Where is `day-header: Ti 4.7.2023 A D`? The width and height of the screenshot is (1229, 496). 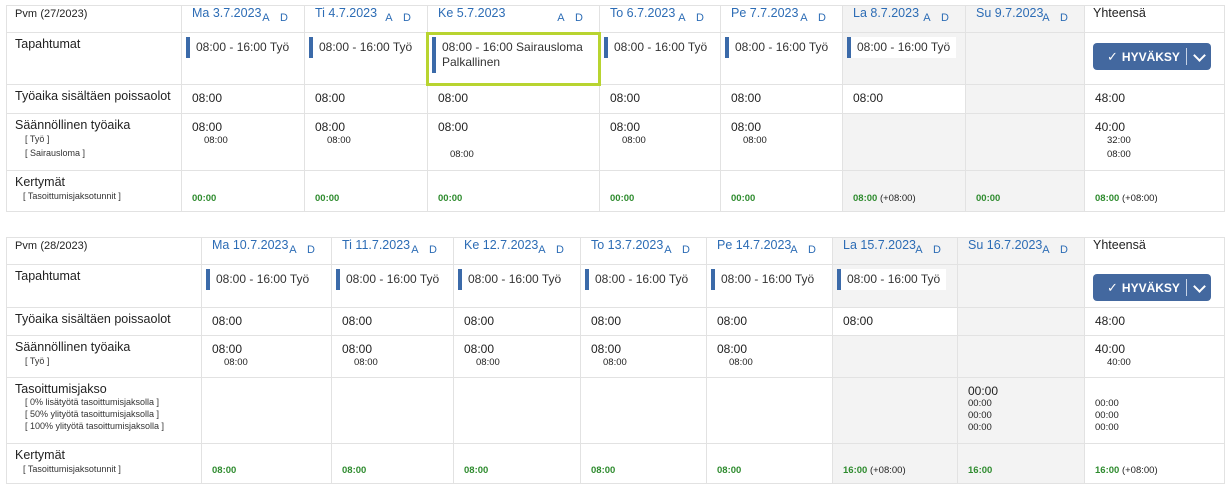 day-header: Ti 4.7.2023 A D is located at coordinates (366, 19).